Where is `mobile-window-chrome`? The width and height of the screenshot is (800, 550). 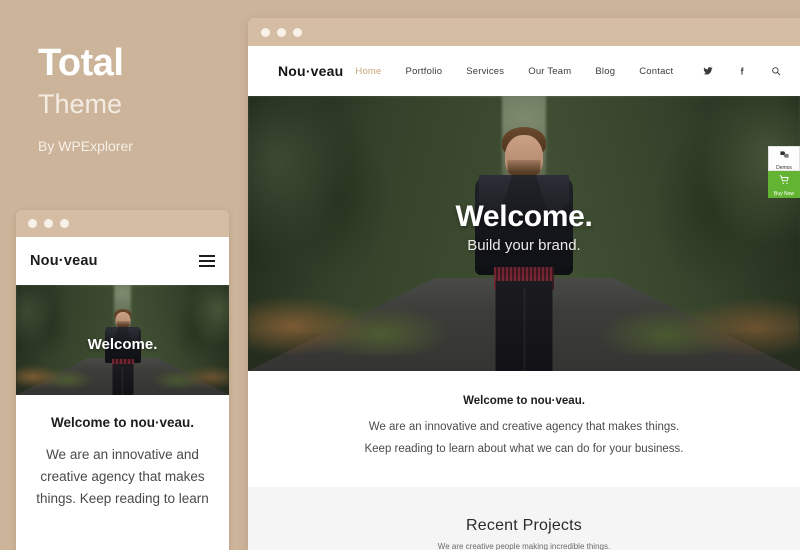 mobile-window-chrome is located at coordinates (122, 223).